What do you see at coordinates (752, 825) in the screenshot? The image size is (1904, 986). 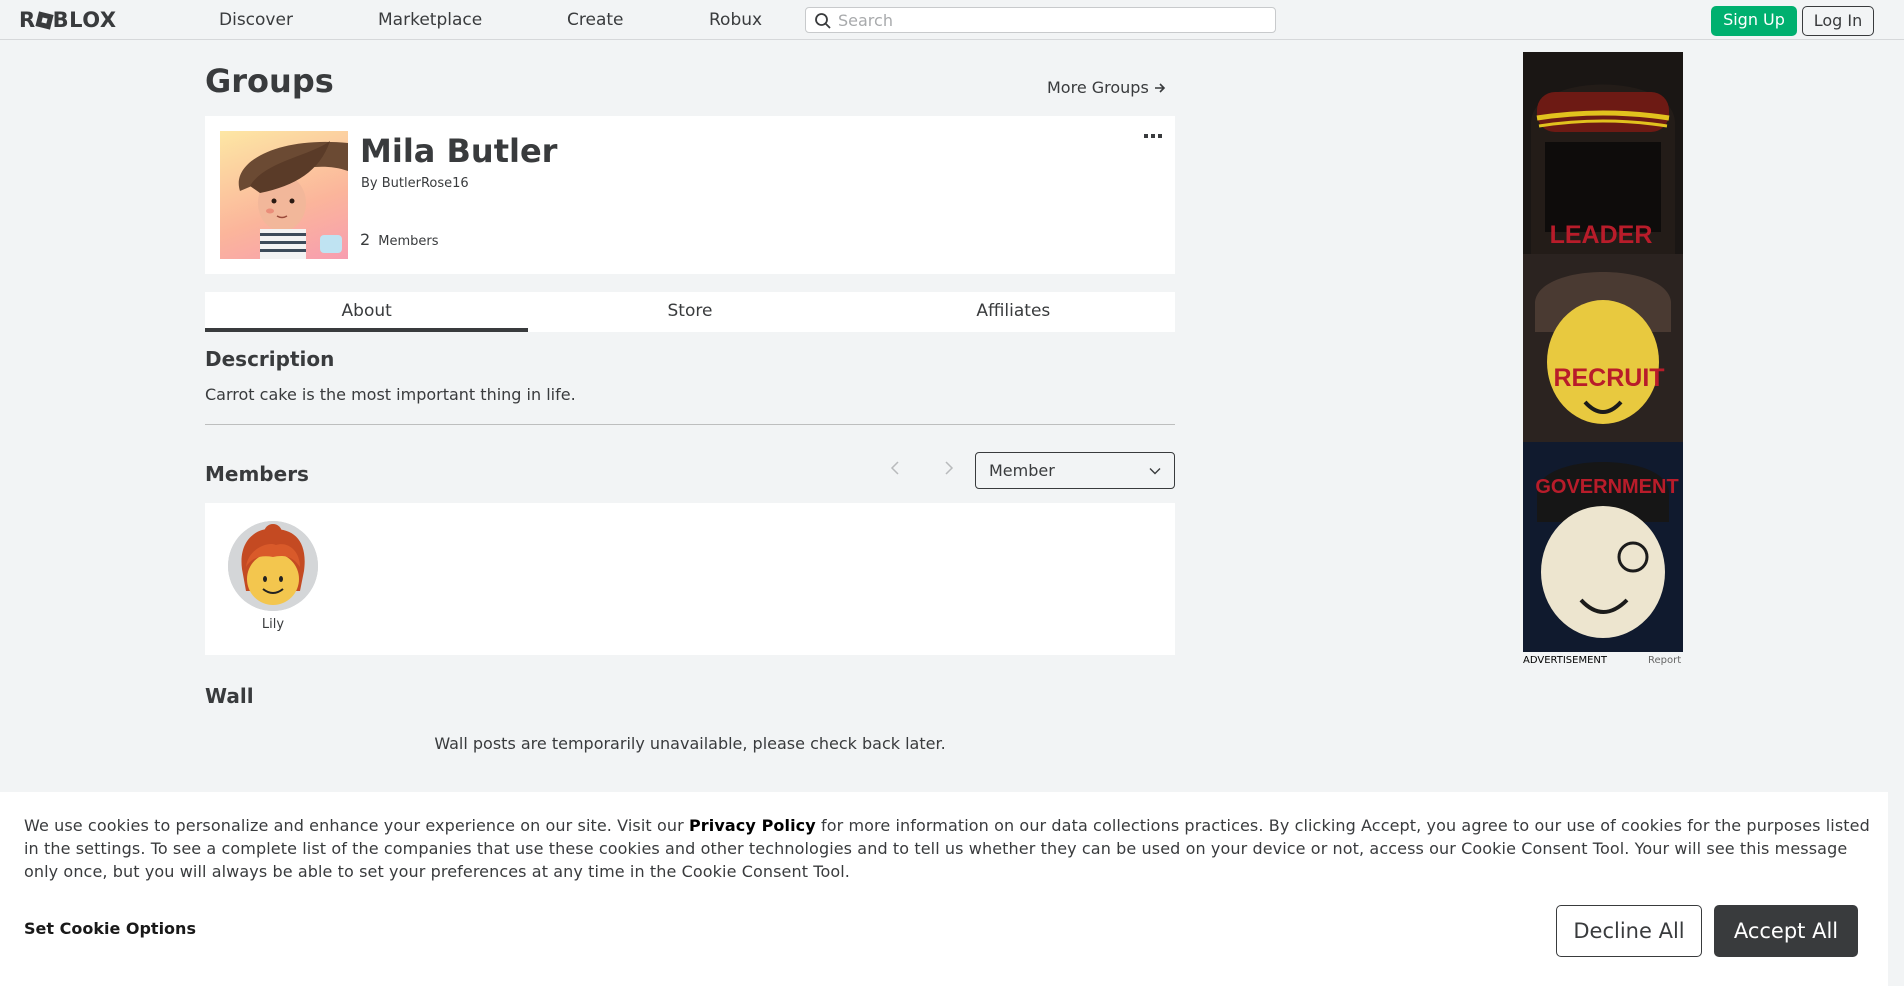 I see `privacy-policy-link: Privacy Policy` at bounding box center [752, 825].